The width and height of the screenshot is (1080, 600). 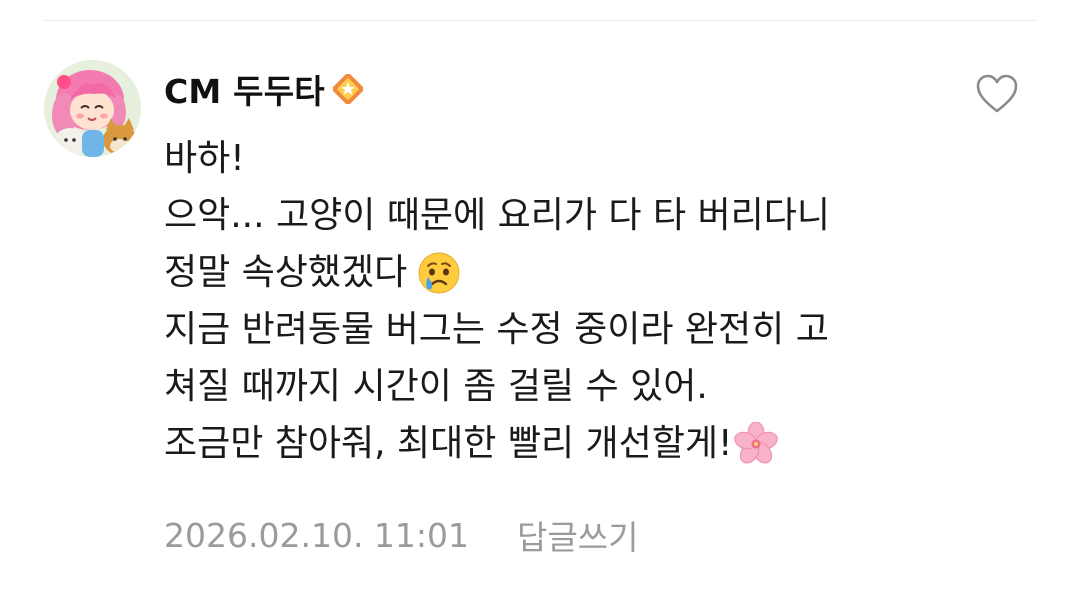 I want to click on comment-text: 정말 속상했겠다, so click(x=286, y=272).